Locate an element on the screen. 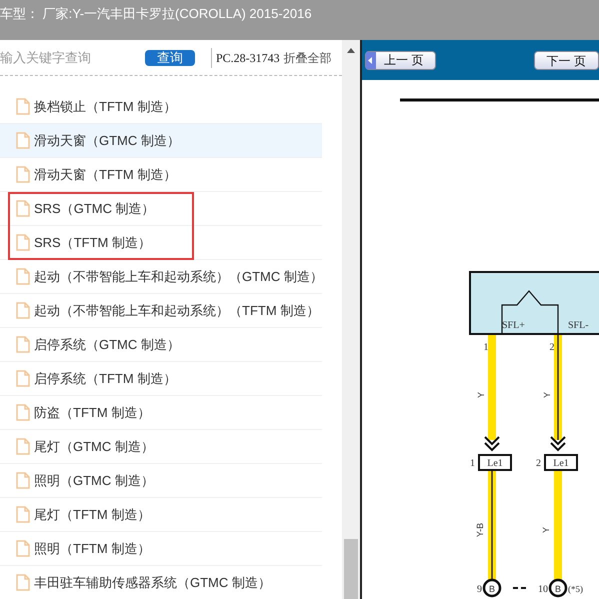 The image size is (599, 599). pin-number: 1 is located at coordinates (486, 347).